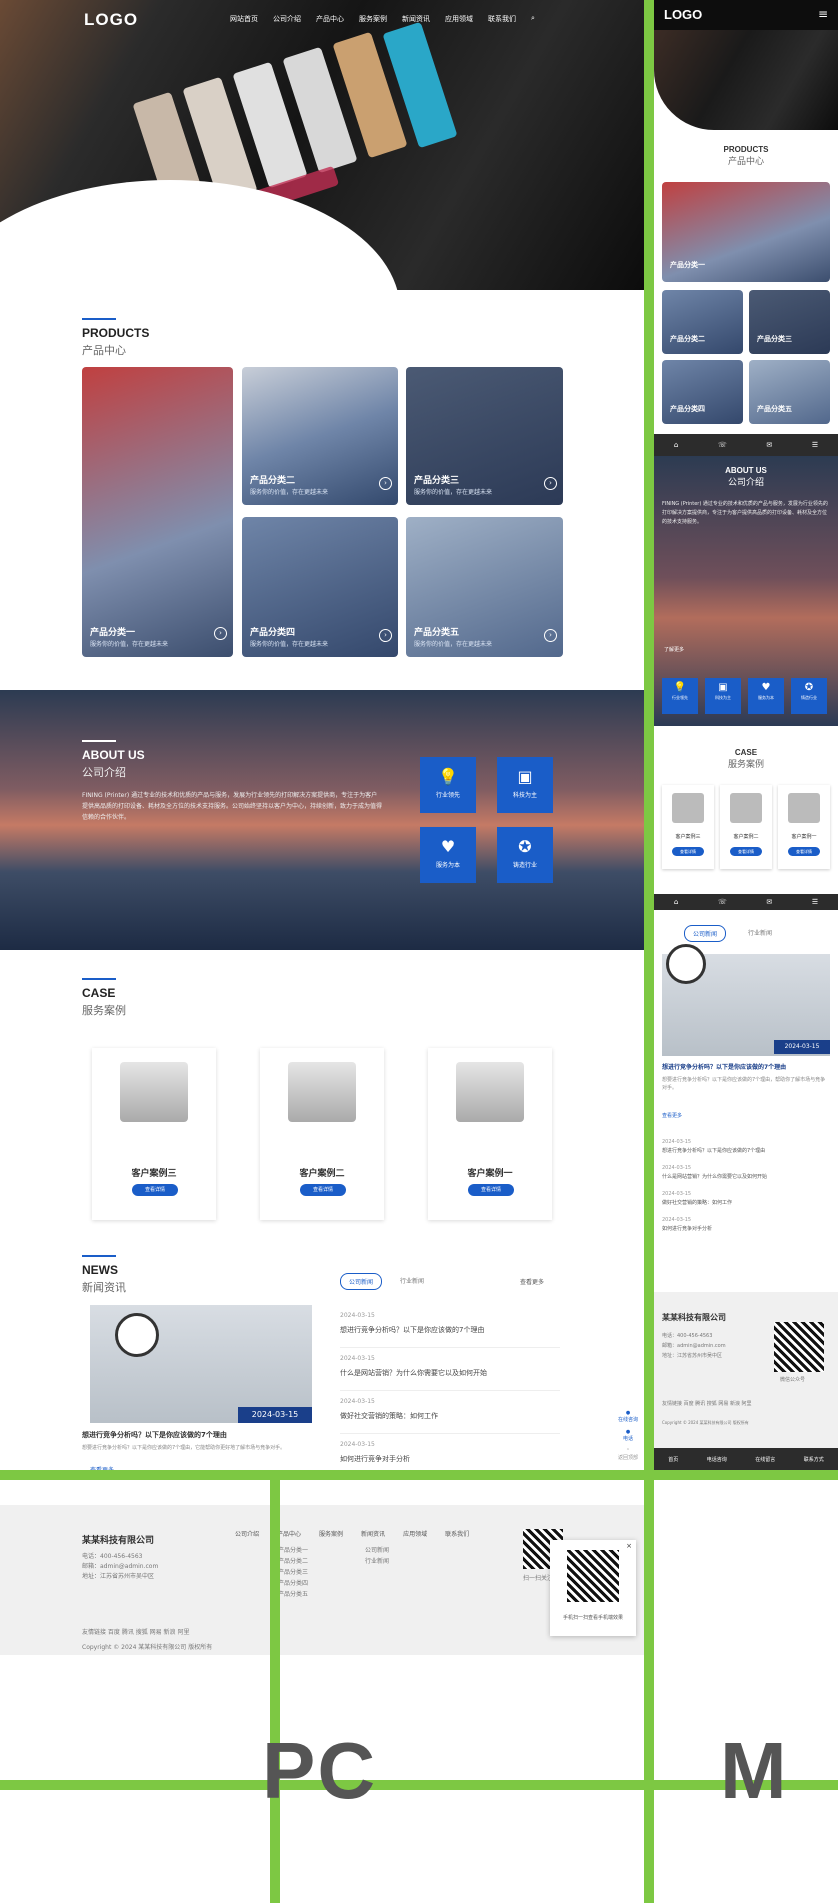 Image resolution: width=838 pixels, height=1903 pixels. Describe the element at coordinates (202, 1435) in the screenshot. I see `news-feature-title: 想进行竞争分析吗？以下是你应该做的7个理由` at that location.